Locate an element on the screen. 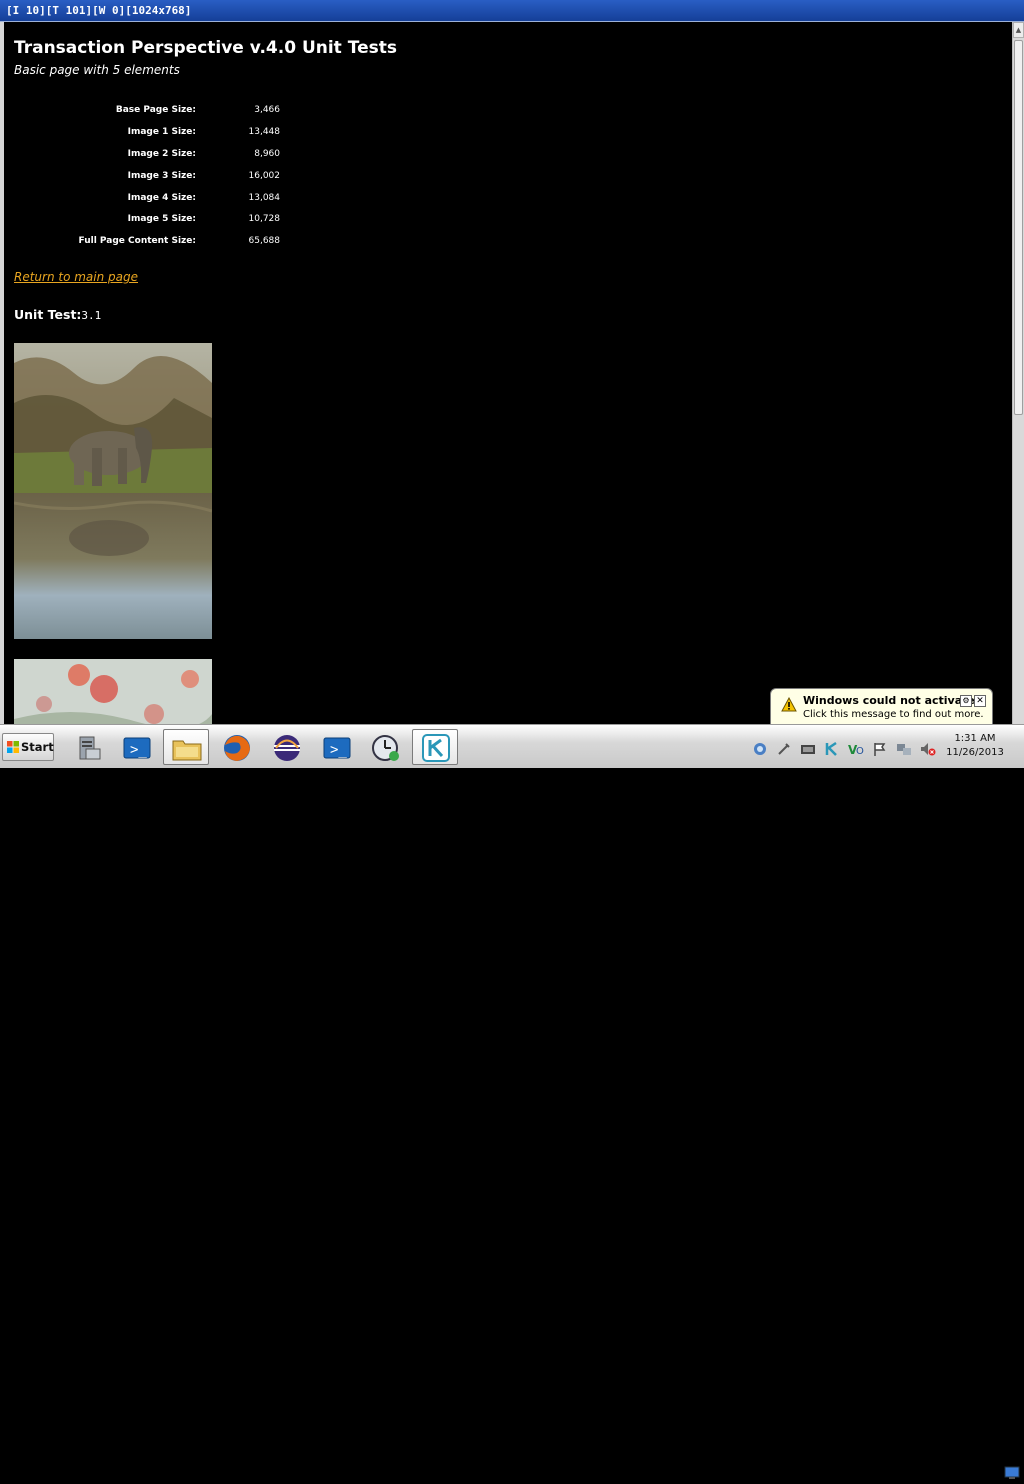  size-value: 3,466 is located at coordinates (267, 109).